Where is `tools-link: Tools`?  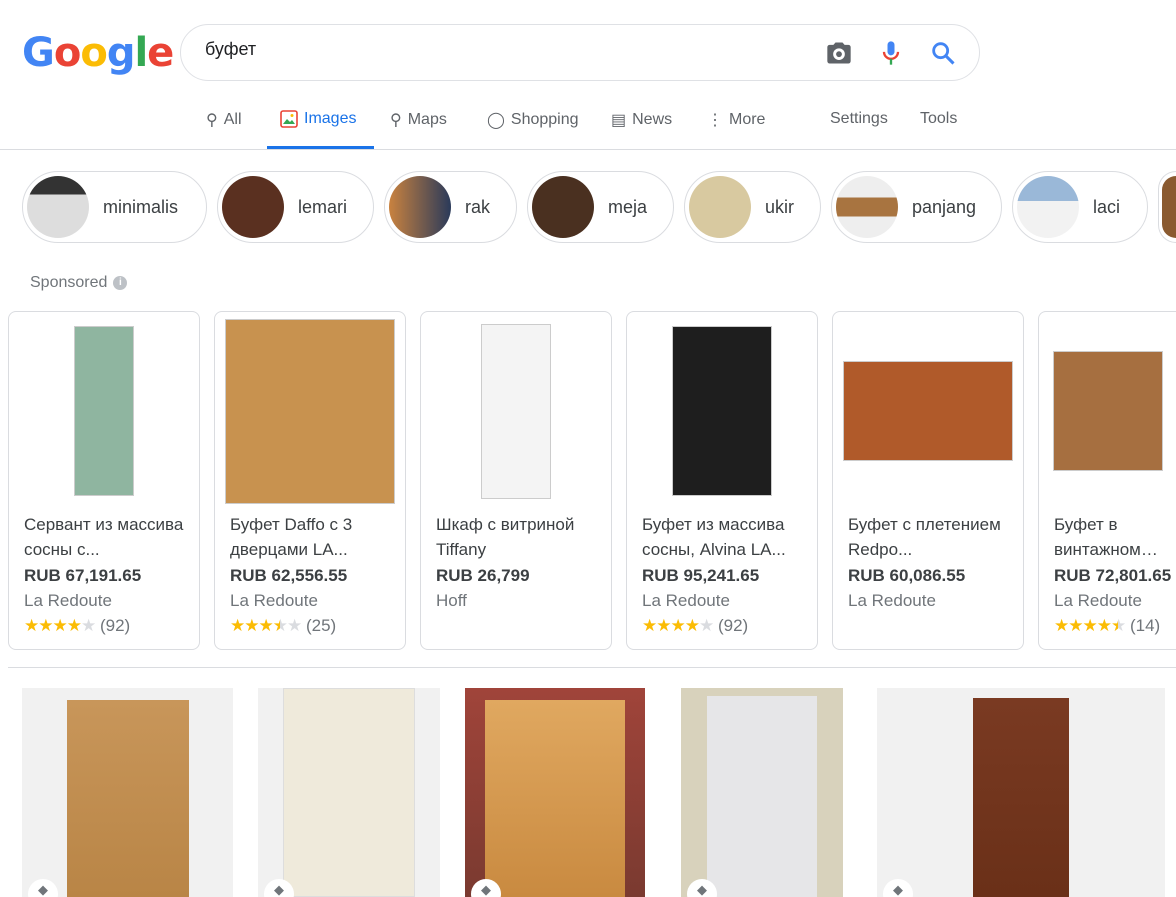
tools-link: Tools is located at coordinates (938, 119).